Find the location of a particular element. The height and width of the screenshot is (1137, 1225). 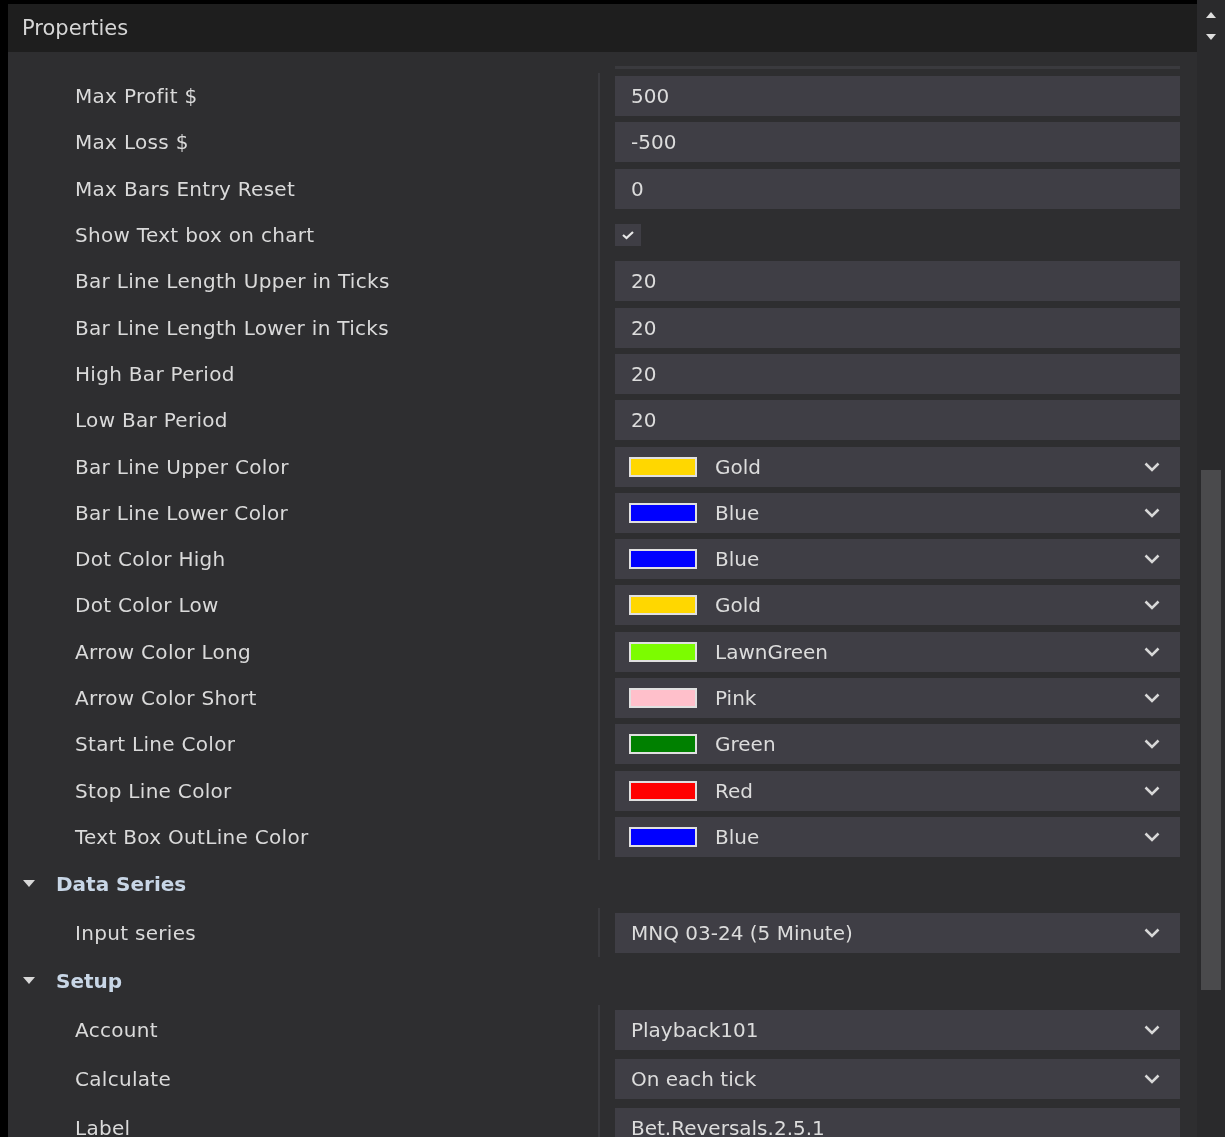

property-label: Dot Color High is located at coordinates (151, 559).